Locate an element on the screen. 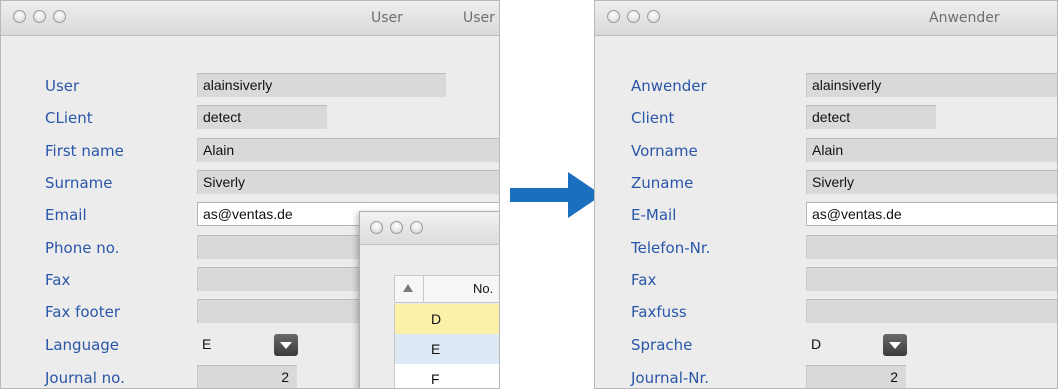 The height and width of the screenshot is (389, 1058). label-journal-nr: Journal-Nr. is located at coordinates (670, 378).